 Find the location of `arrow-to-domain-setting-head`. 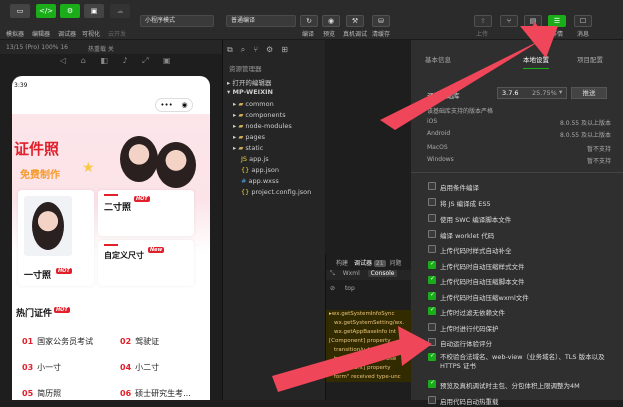

arrow-to-domain-setting-head is located at coordinates (415, 346).